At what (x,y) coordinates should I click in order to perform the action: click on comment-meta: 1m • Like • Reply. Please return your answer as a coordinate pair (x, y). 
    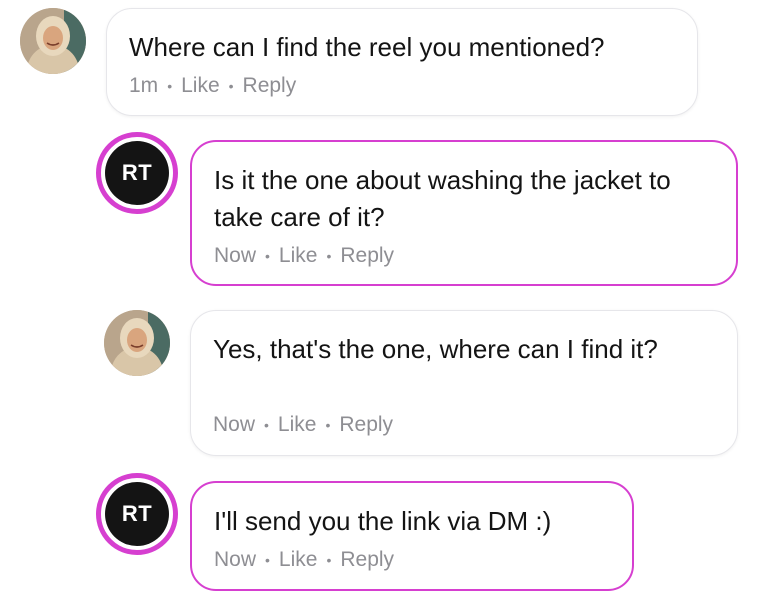
    Looking at the image, I should click on (402, 86).